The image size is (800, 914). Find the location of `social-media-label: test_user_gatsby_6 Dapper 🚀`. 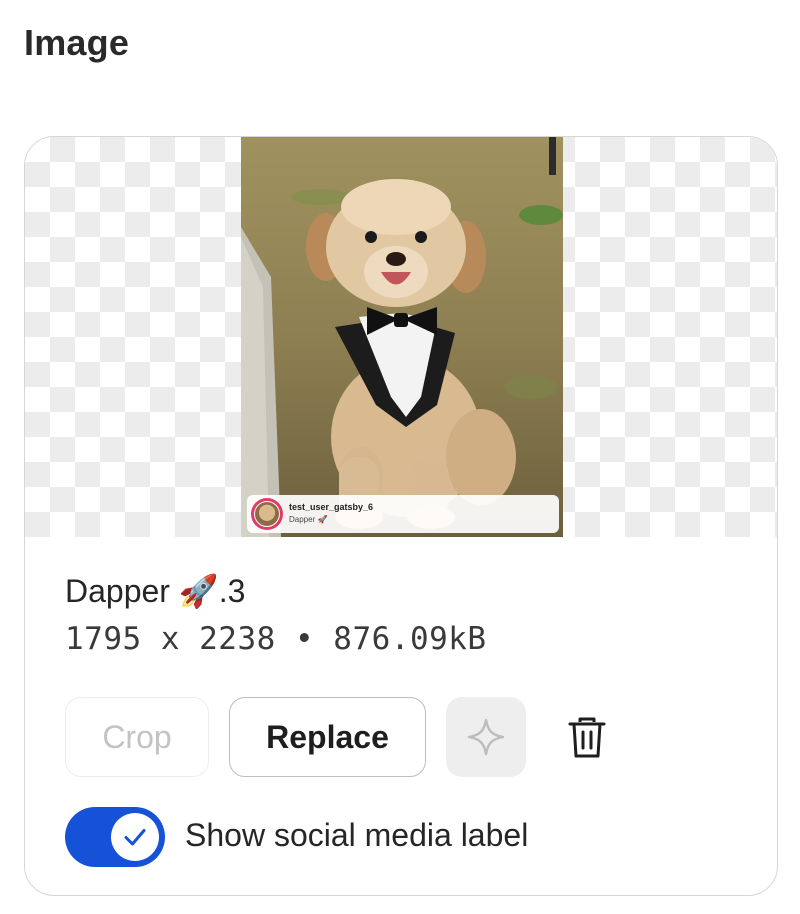

social-media-label: test_user_gatsby_6 Dapper 🚀 is located at coordinates (403, 514).